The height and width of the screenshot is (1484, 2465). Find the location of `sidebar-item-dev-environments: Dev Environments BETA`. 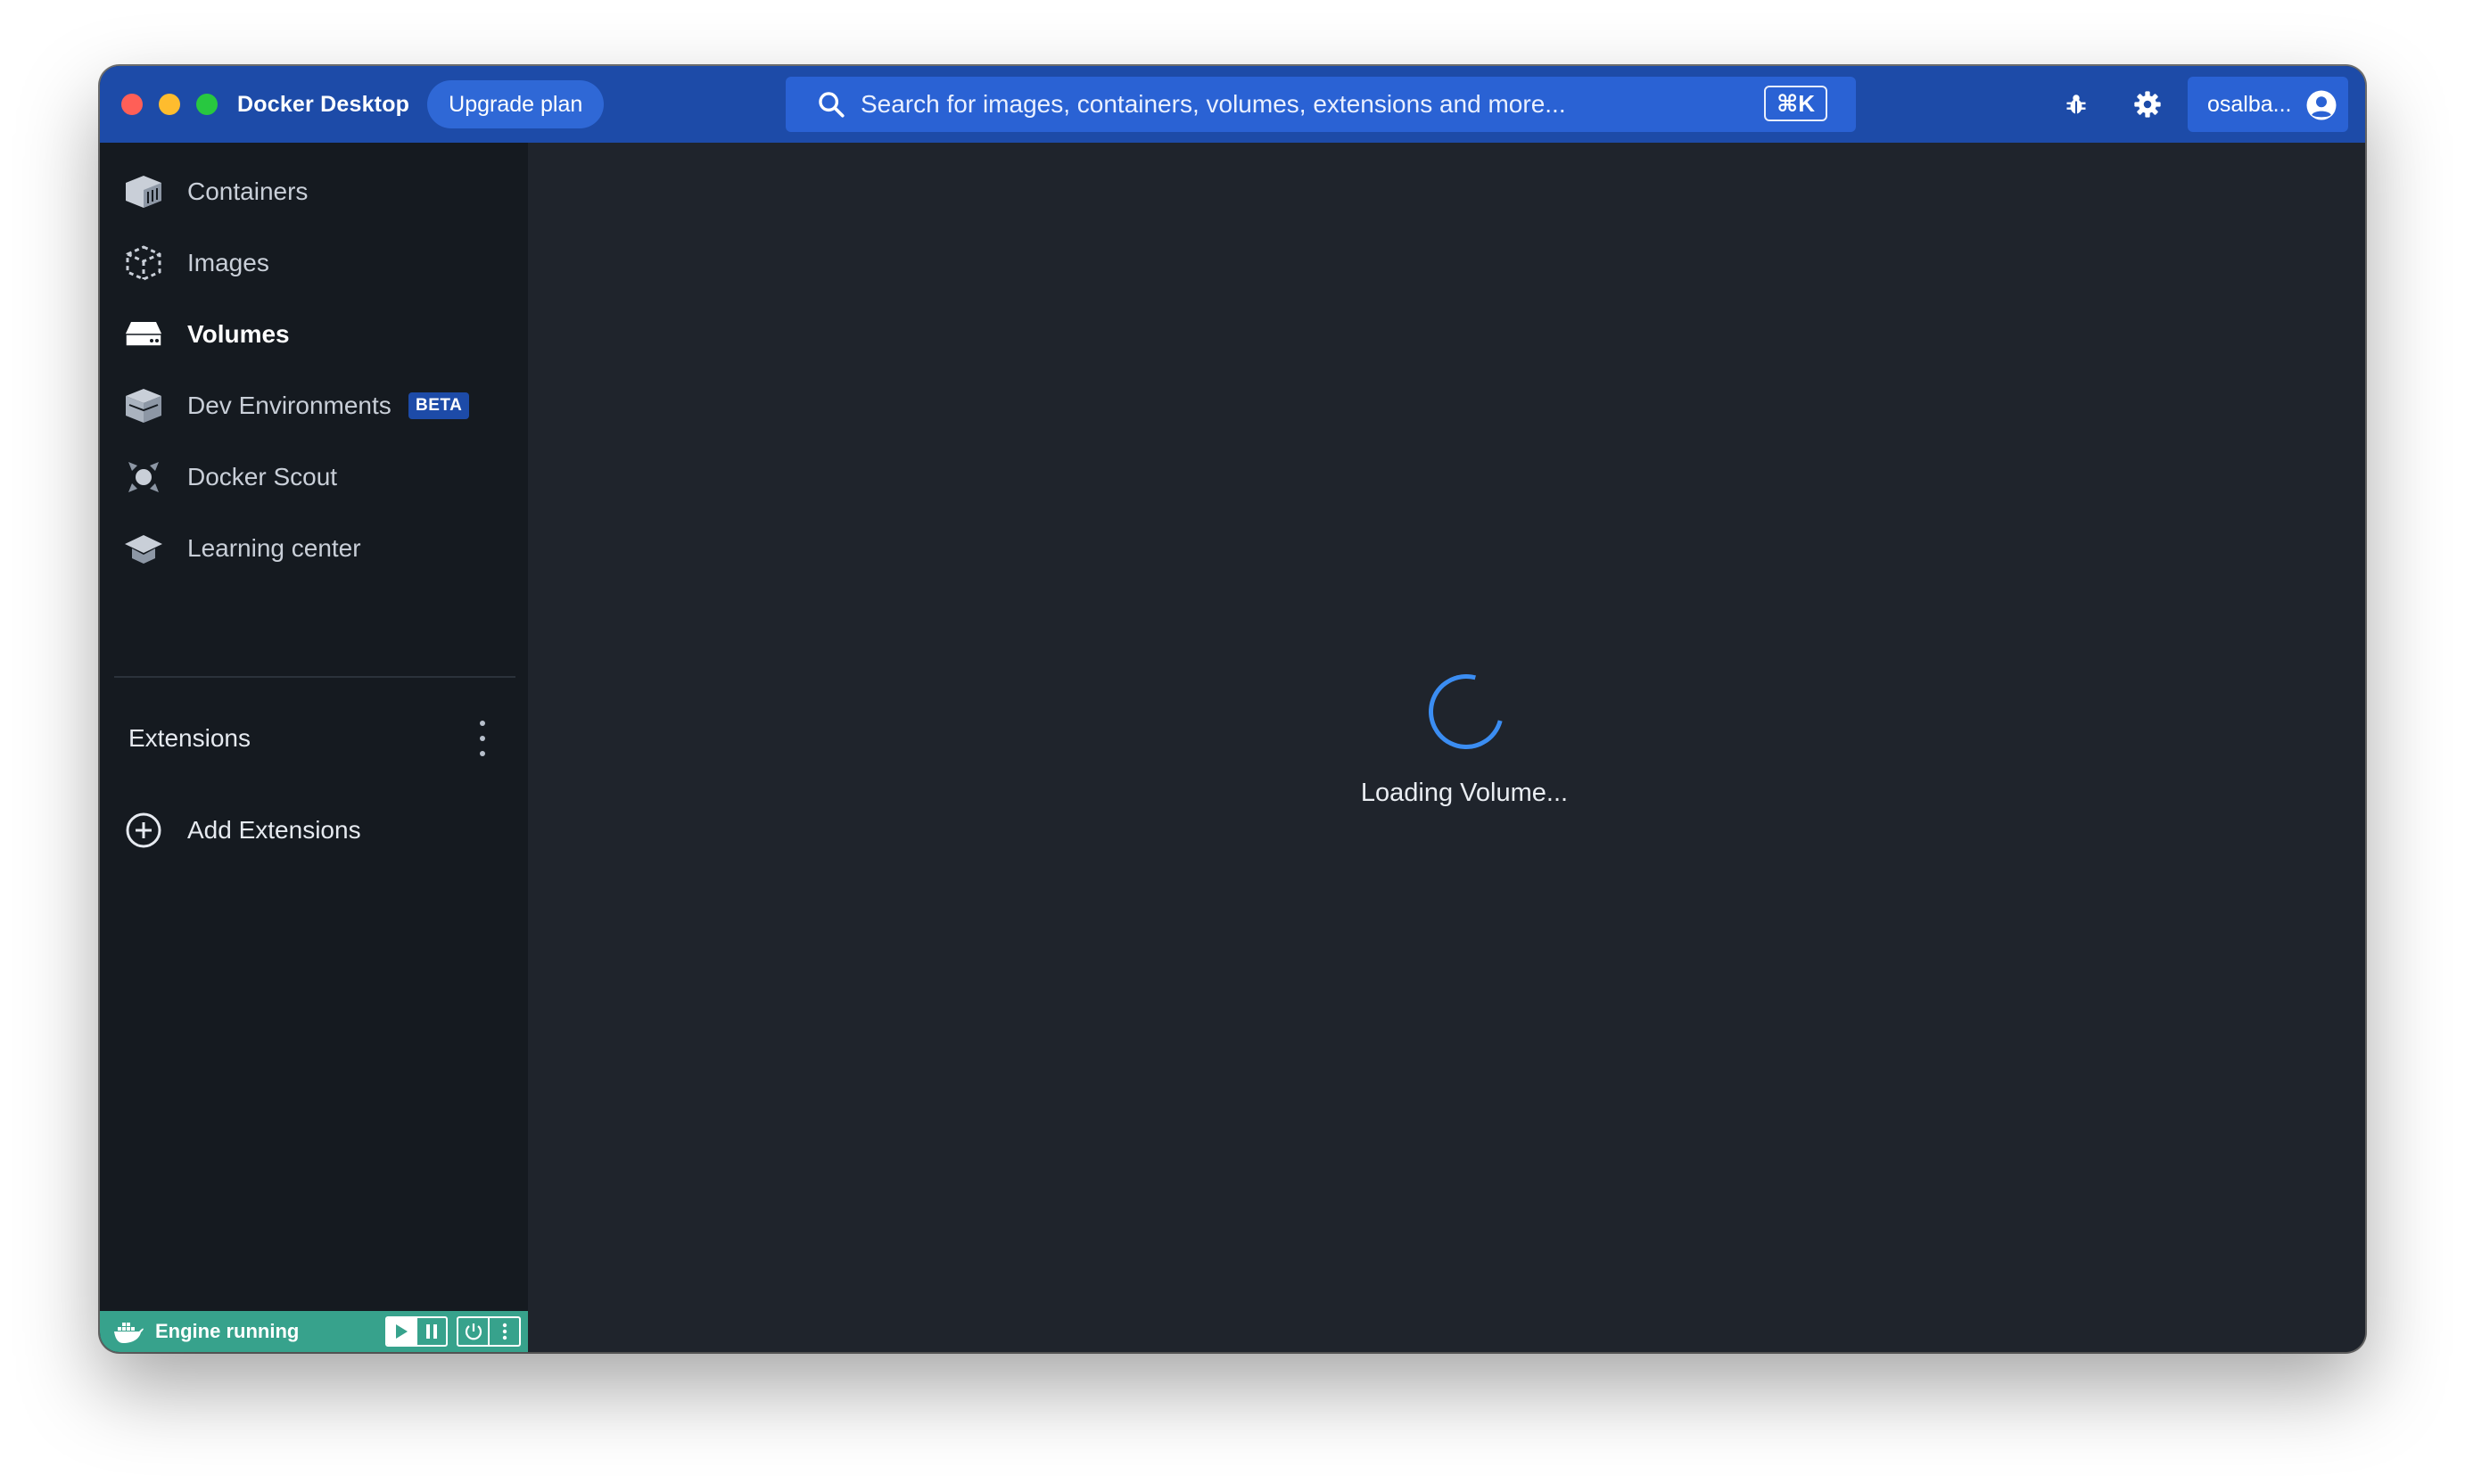

sidebar-item-dev-environments: Dev Environments BETA is located at coordinates (314, 406).